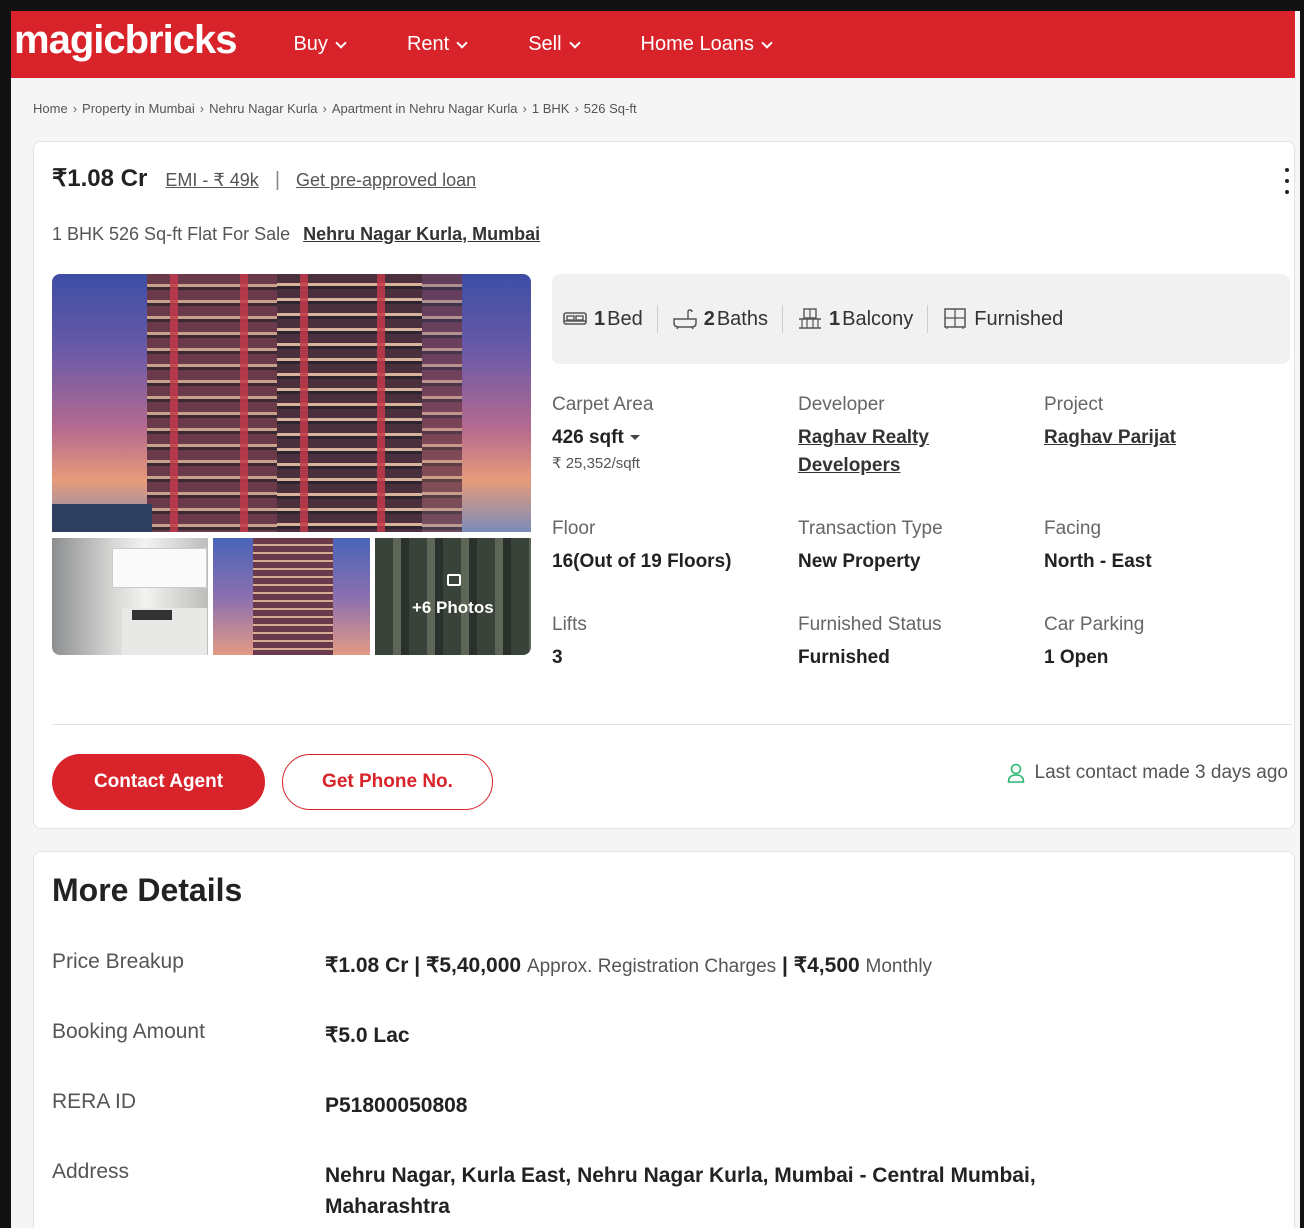 This screenshot has width=1304, height=1228. I want to click on lifts-label: Lifts, so click(569, 624).